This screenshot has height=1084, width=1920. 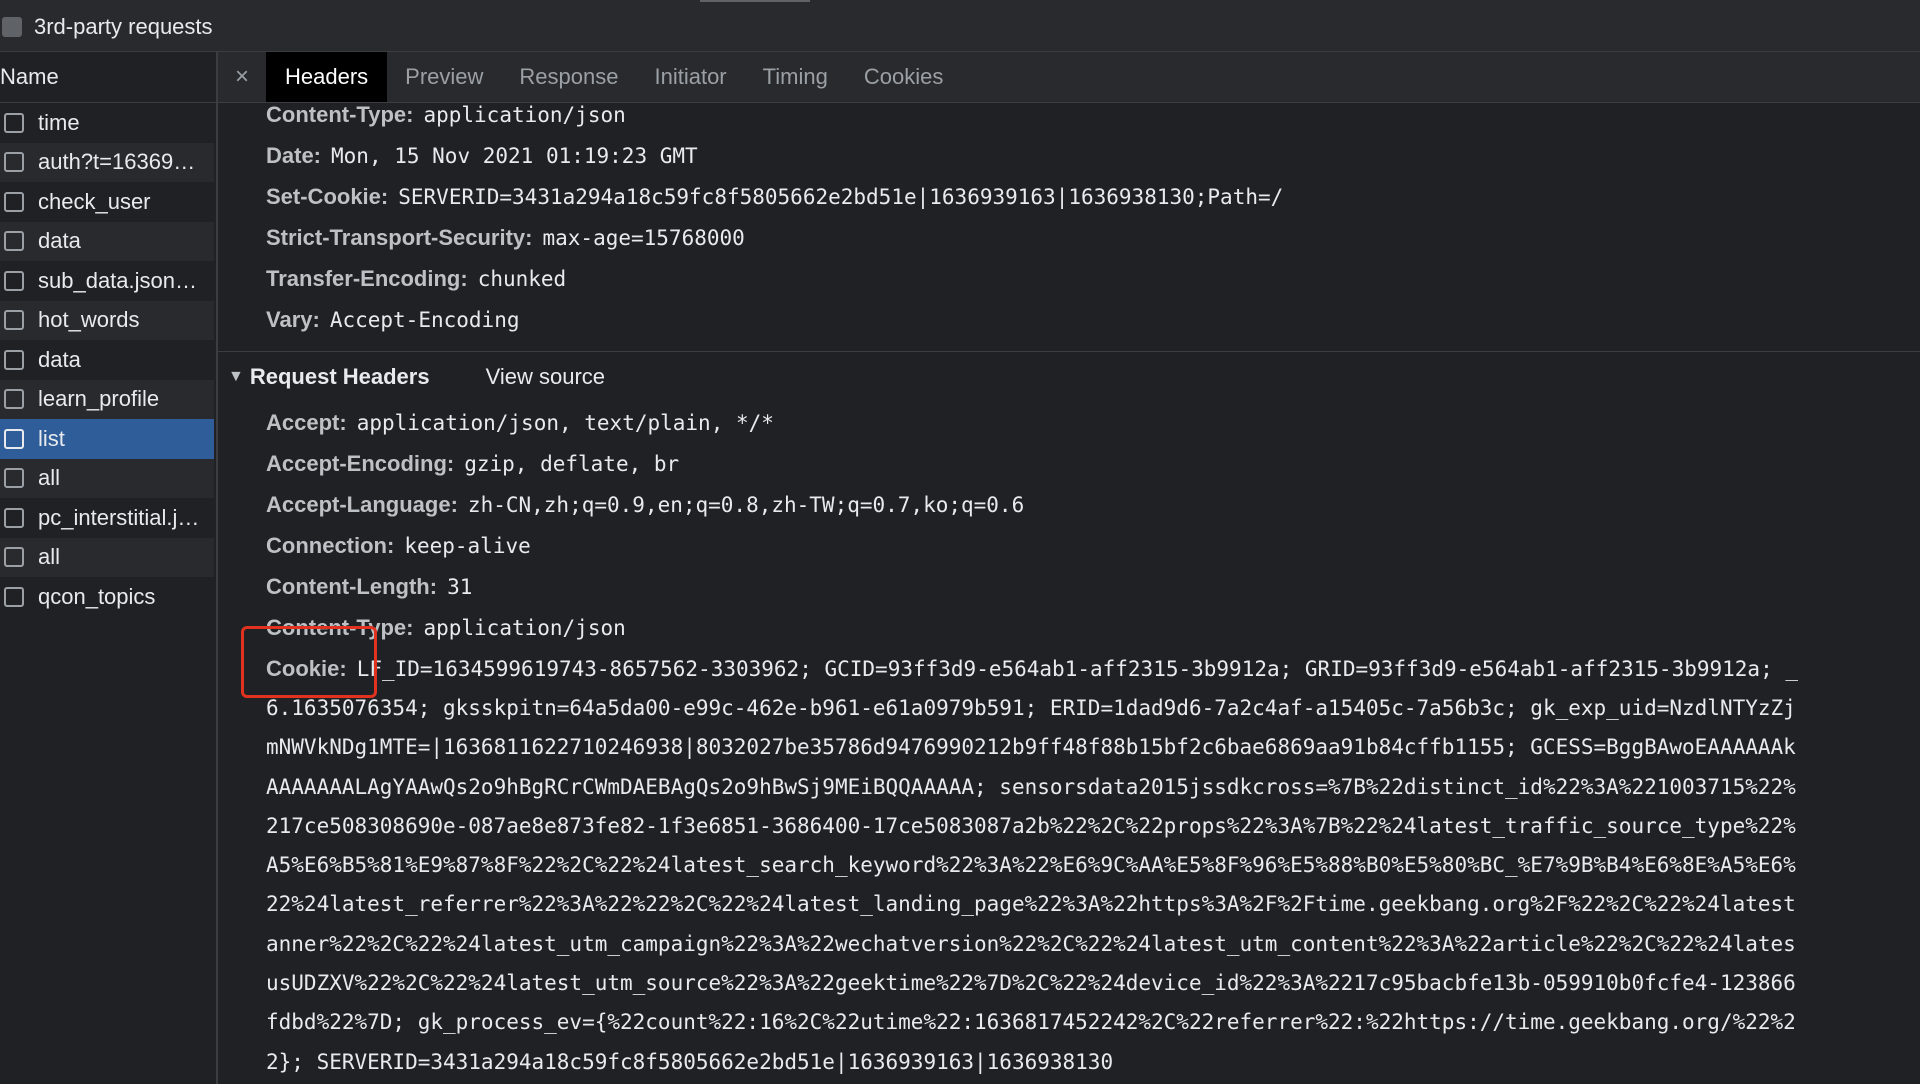 What do you see at coordinates (352, 586) in the screenshot?
I see `header-key: Content-Length:` at bounding box center [352, 586].